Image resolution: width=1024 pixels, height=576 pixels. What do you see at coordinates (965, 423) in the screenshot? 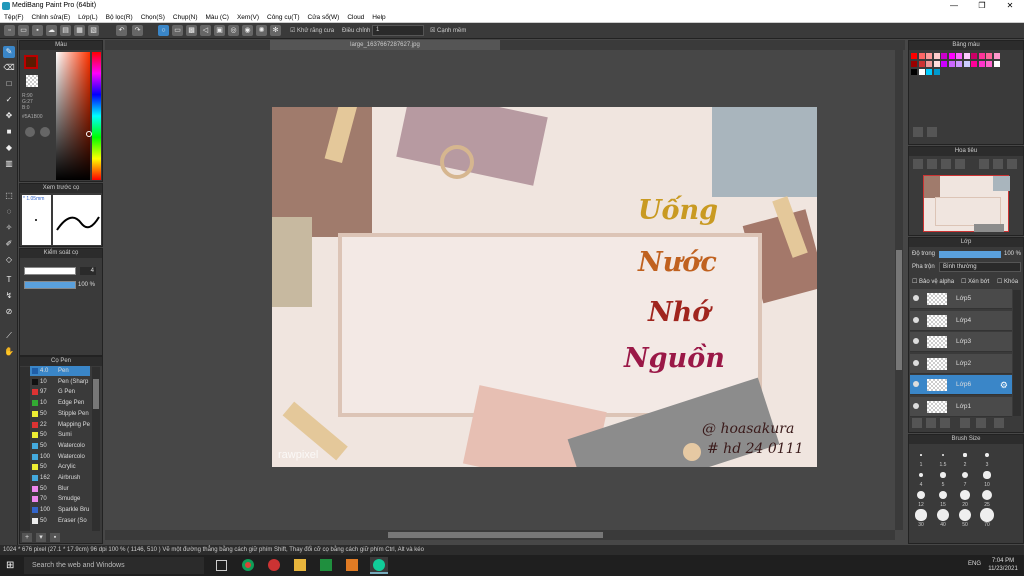
I see `delete-layer-icon` at bounding box center [965, 423].